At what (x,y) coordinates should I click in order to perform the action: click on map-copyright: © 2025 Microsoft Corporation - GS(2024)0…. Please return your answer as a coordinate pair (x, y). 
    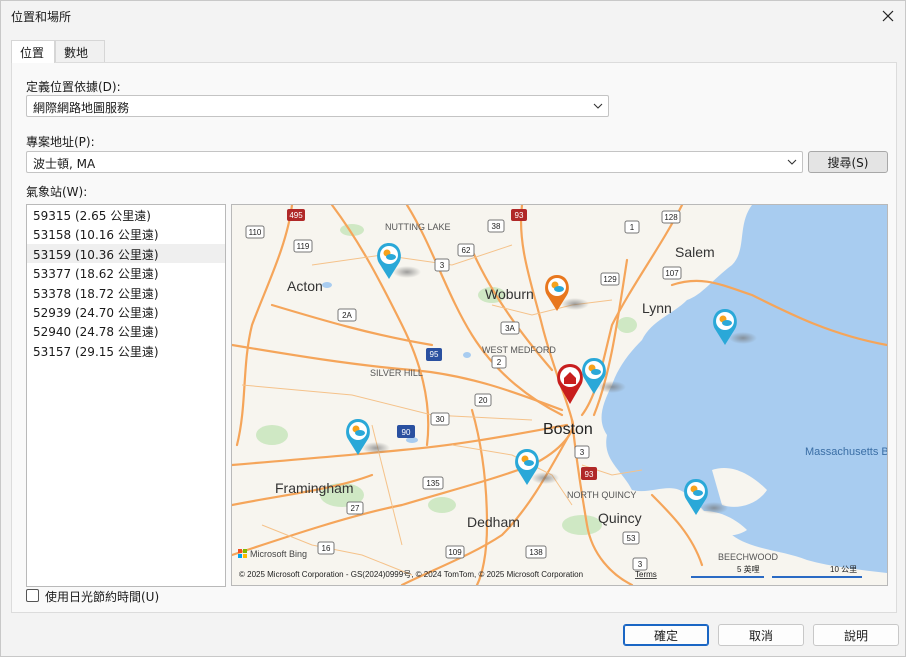
    Looking at the image, I should click on (411, 574).